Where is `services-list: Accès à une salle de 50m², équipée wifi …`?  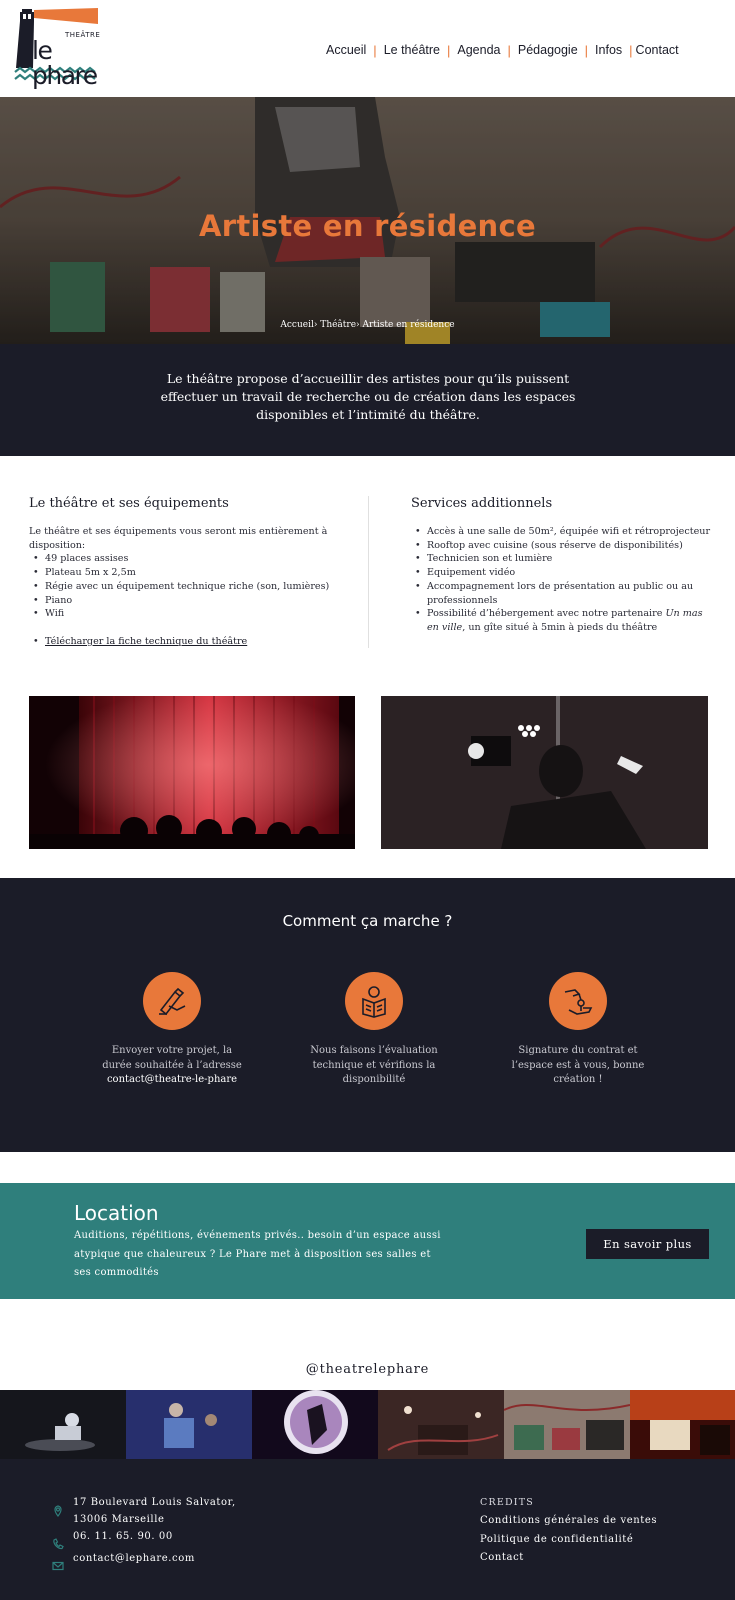 services-list: Accès à une salle de 50m², équipée wifi … is located at coordinates (561, 580).